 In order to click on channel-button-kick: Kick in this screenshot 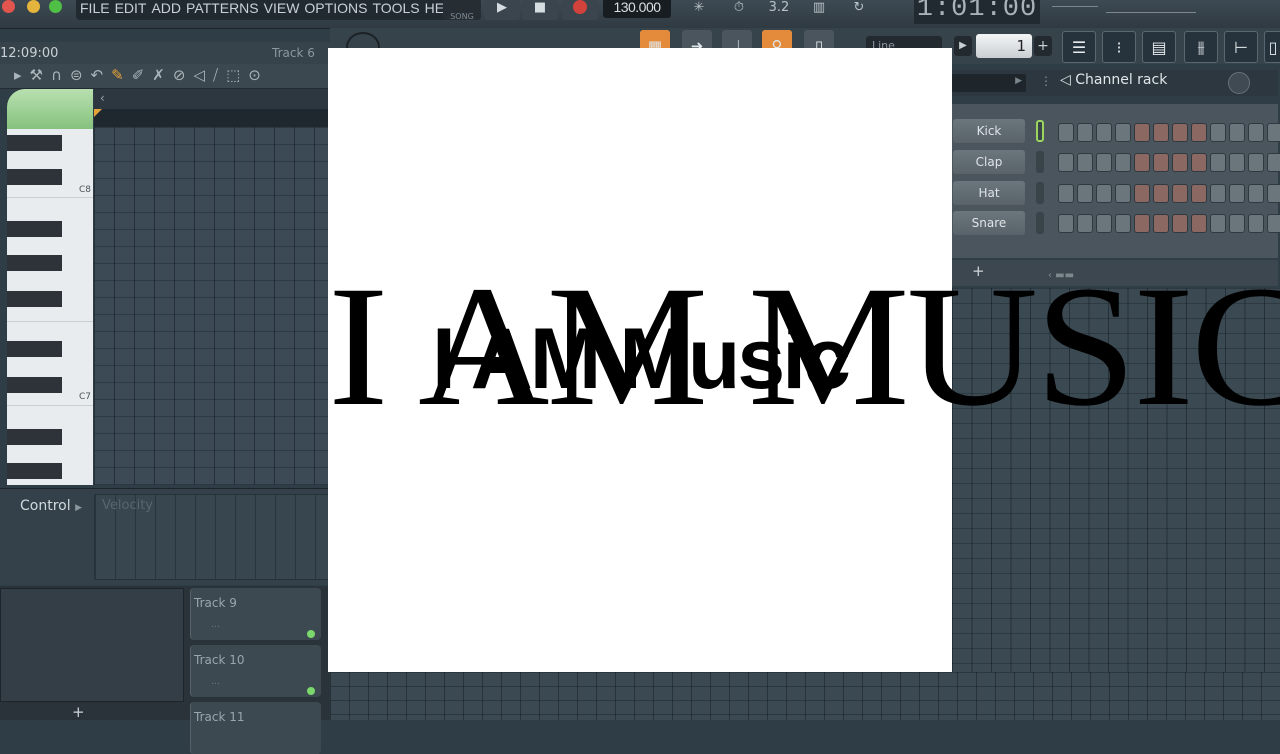, I will do `click(989, 131)`.